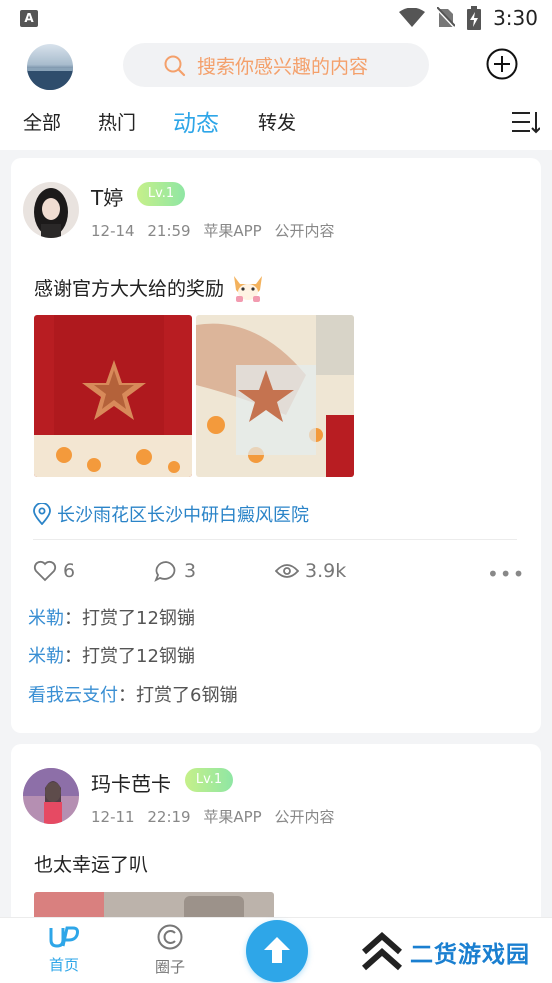 Image resolution: width=552 pixels, height=983 pixels. I want to click on double-chevron-logo-icon, so click(382, 951).